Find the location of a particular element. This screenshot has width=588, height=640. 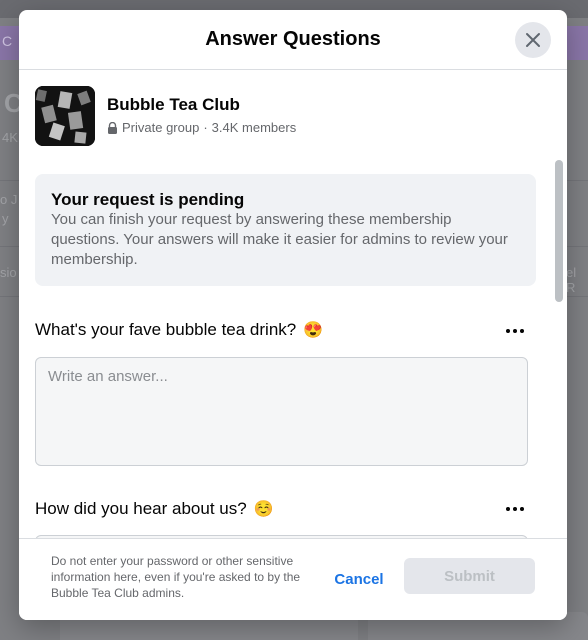

question-2-text: How did you hear about us? is located at coordinates (141, 508).